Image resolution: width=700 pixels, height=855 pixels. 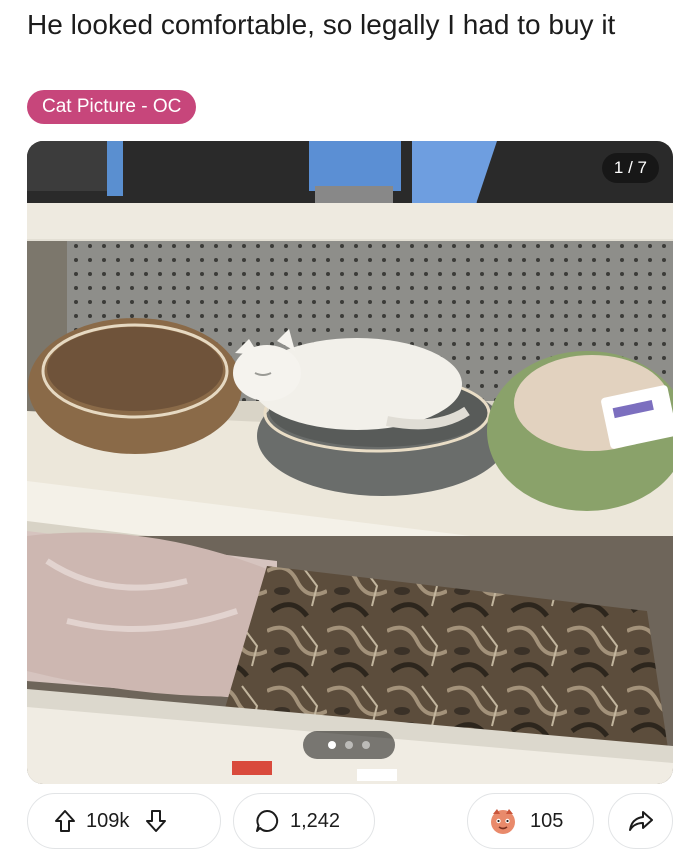 I want to click on comment-count: 1,242, so click(x=315, y=820).